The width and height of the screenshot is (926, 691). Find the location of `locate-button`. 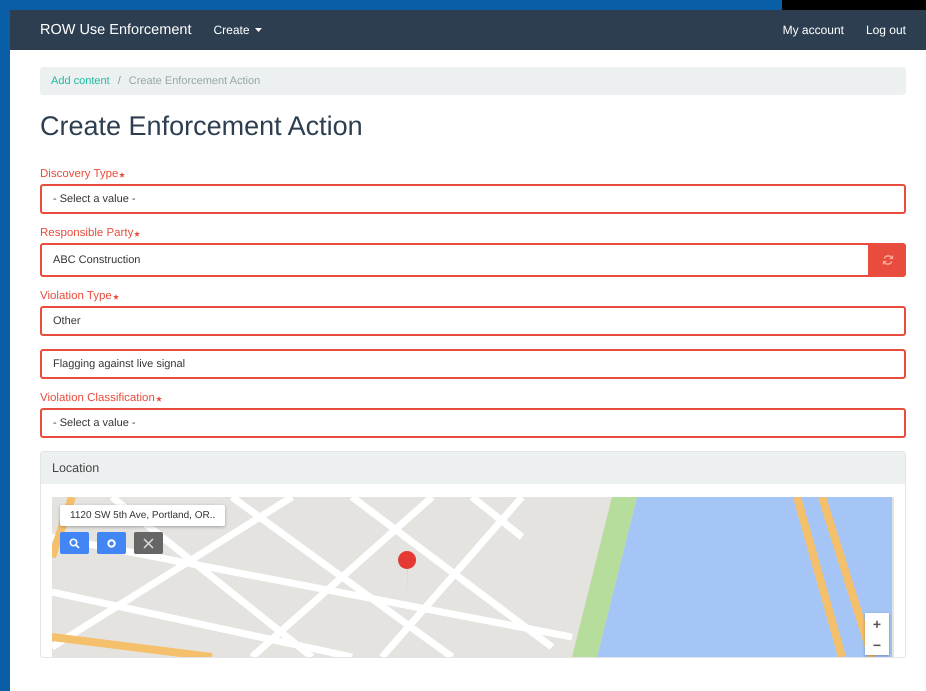

locate-button is located at coordinates (111, 543).